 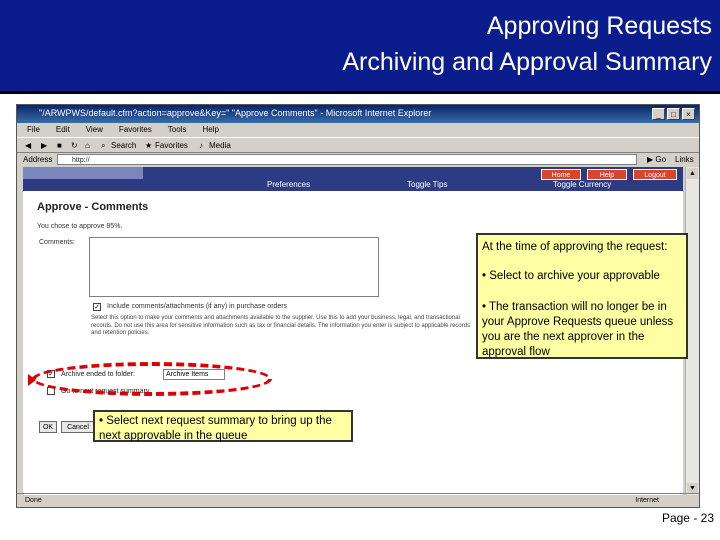 I want to click on scroll-up-icon: ▲, so click(x=692, y=173).